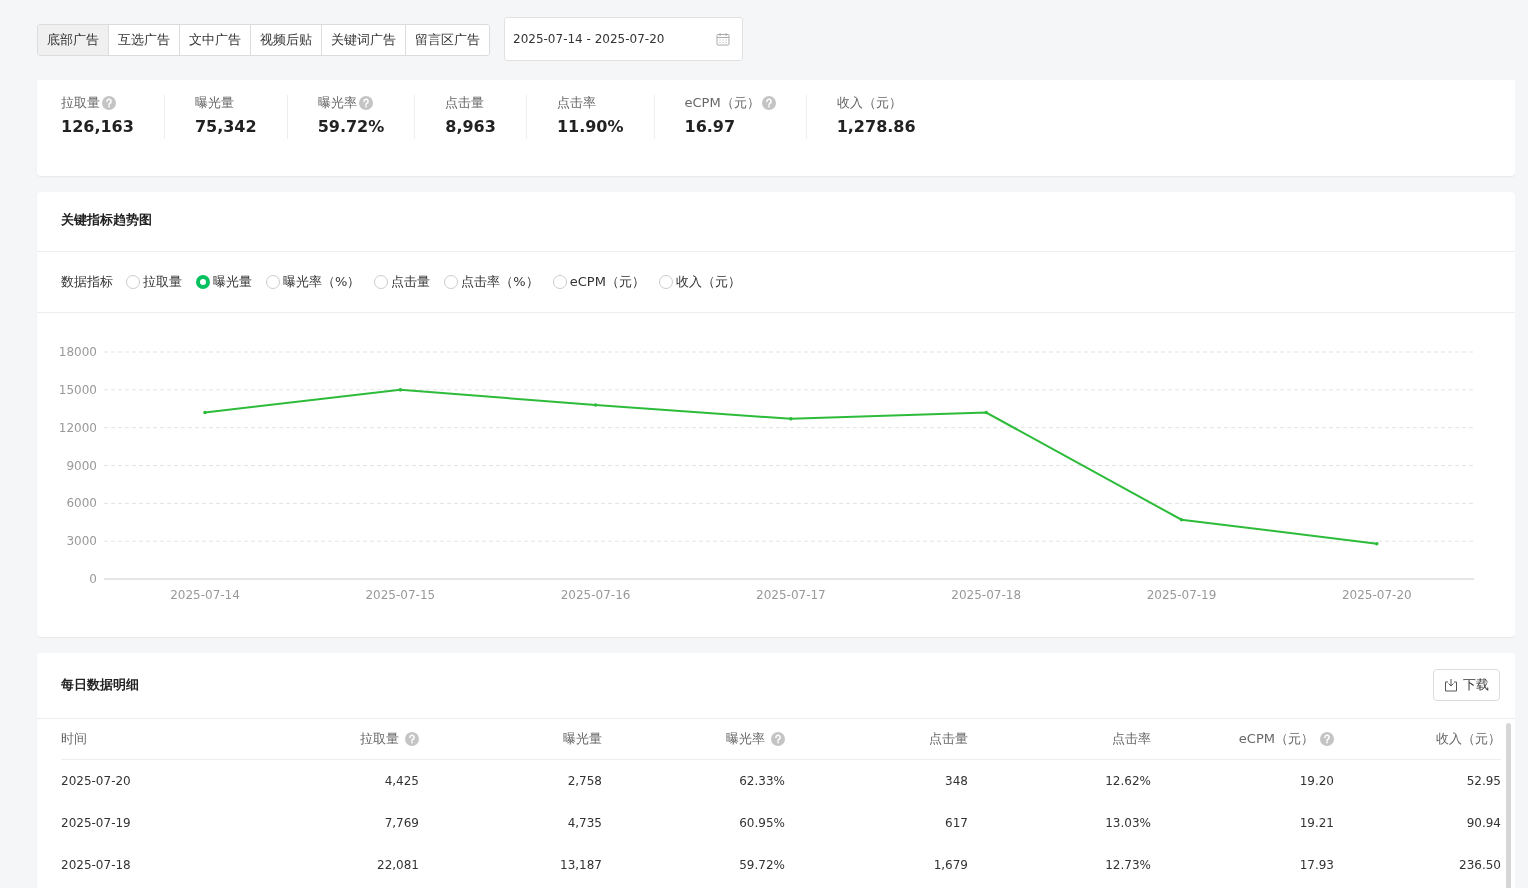  What do you see at coordinates (1466, 685) in the screenshot?
I see `download-button: 下载` at bounding box center [1466, 685].